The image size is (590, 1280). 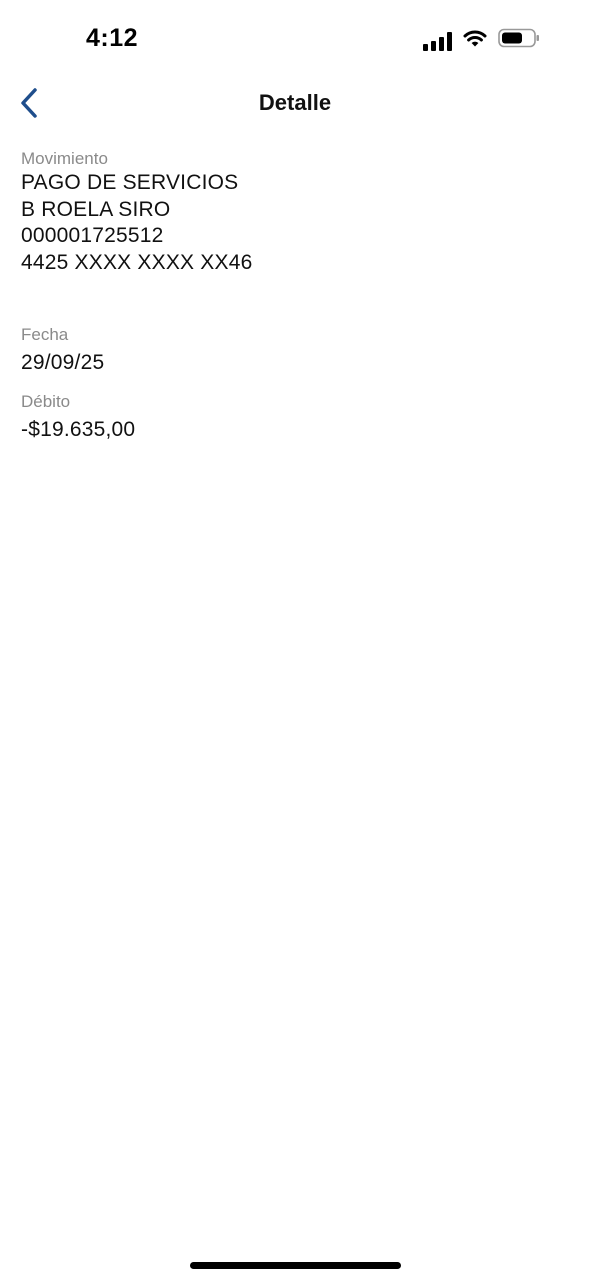 I want to click on status-time: 4:12, so click(x=112, y=38).